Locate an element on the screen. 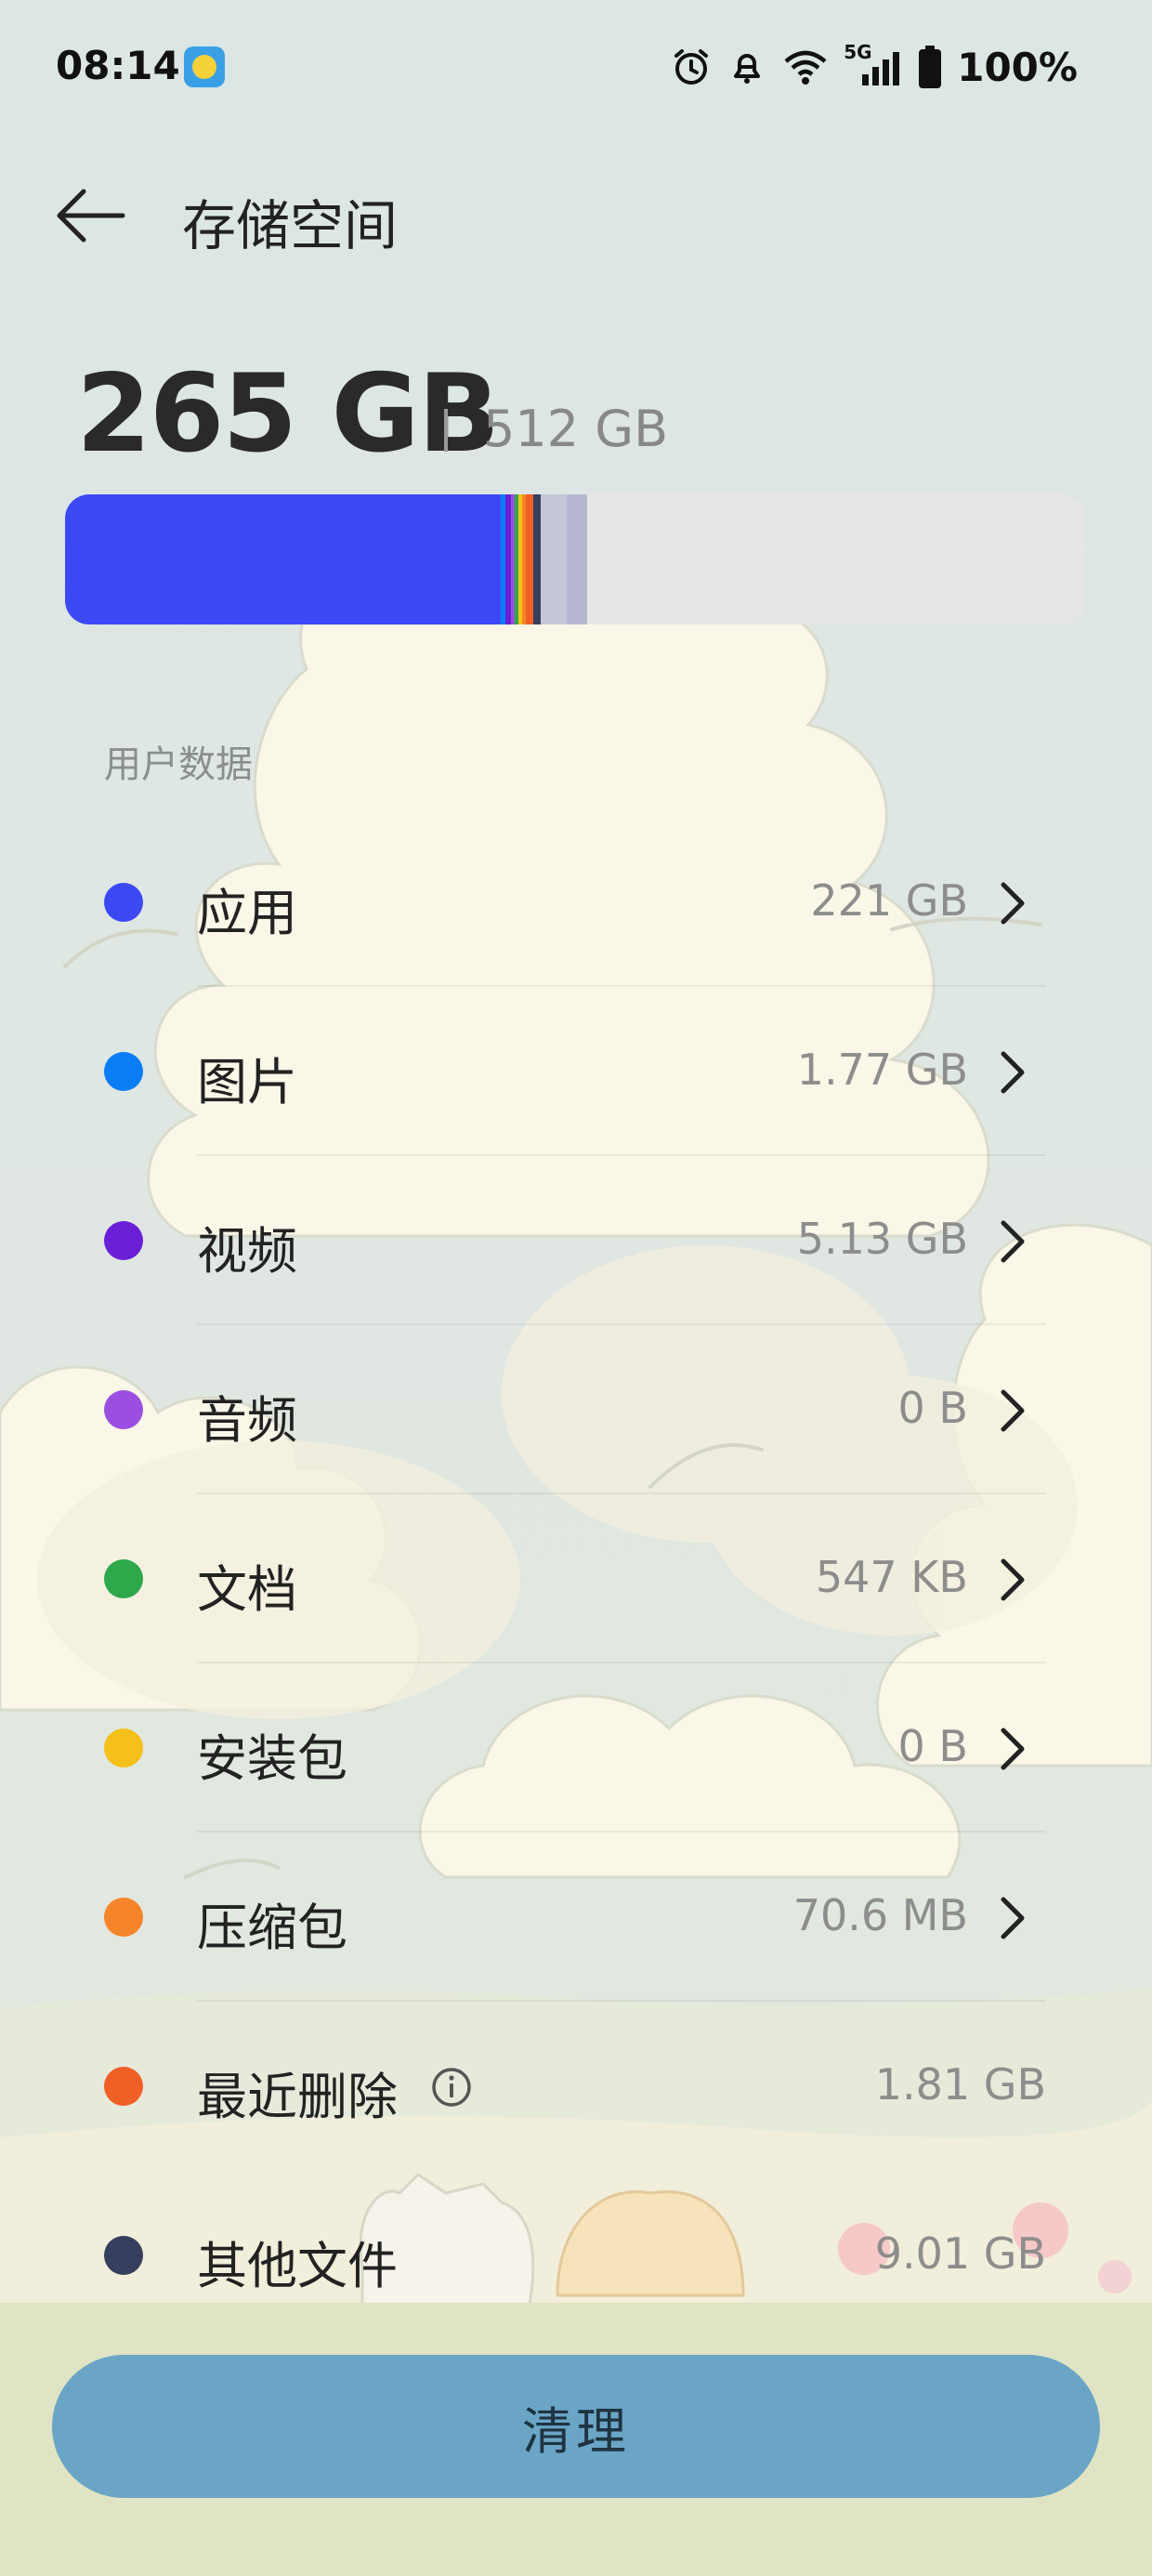  category-name: 图片 is located at coordinates (247, 1082).